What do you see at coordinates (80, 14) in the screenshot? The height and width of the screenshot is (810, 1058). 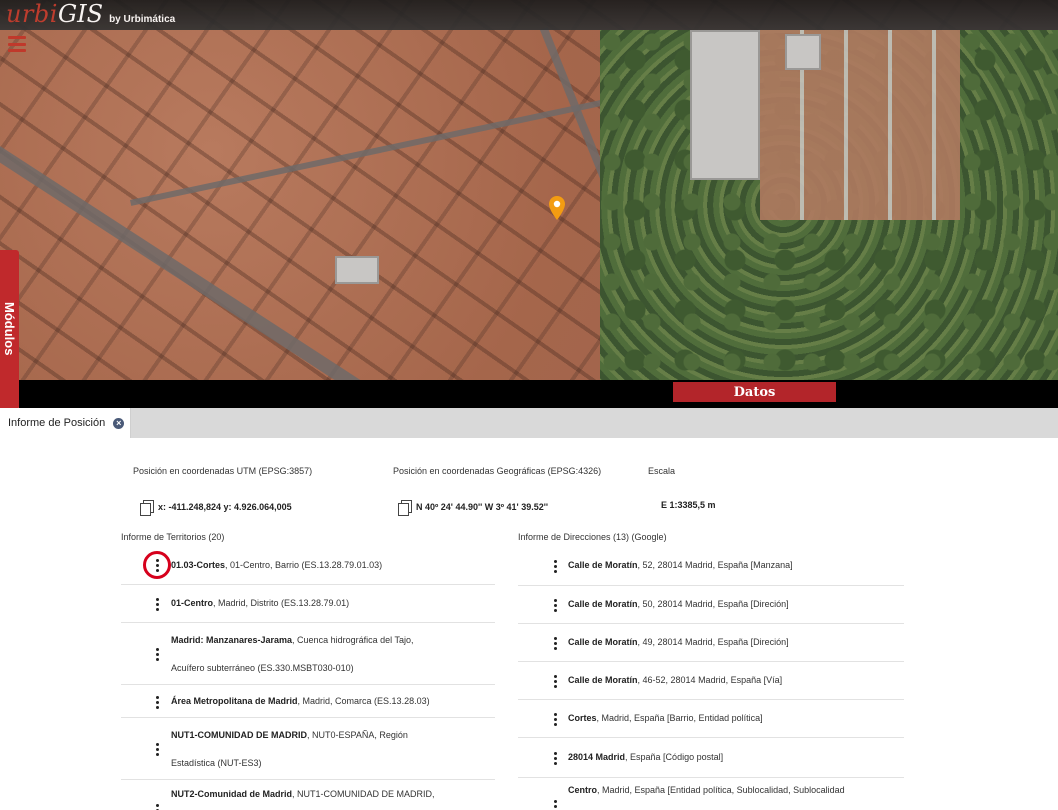 I see `logo-gis: GIS` at bounding box center [80, 14].